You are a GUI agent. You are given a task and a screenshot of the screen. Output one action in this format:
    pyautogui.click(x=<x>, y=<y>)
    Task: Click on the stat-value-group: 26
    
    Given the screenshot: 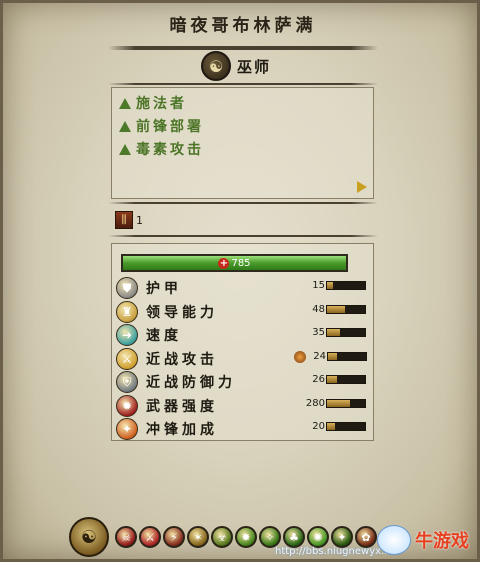 What is the action you would take?
    pyautogui.click(x=330, y=379)
    